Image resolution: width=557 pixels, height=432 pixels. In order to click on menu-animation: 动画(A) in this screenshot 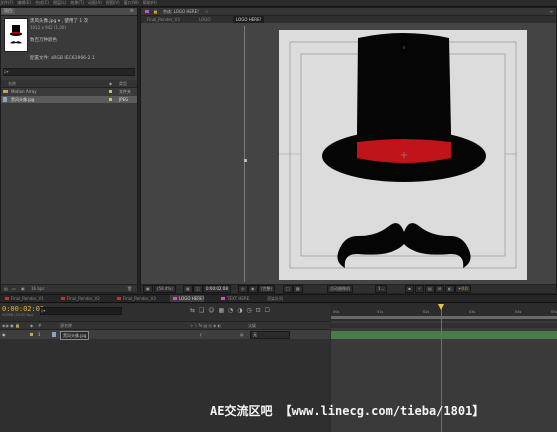, I will do `click(95, 2)`.